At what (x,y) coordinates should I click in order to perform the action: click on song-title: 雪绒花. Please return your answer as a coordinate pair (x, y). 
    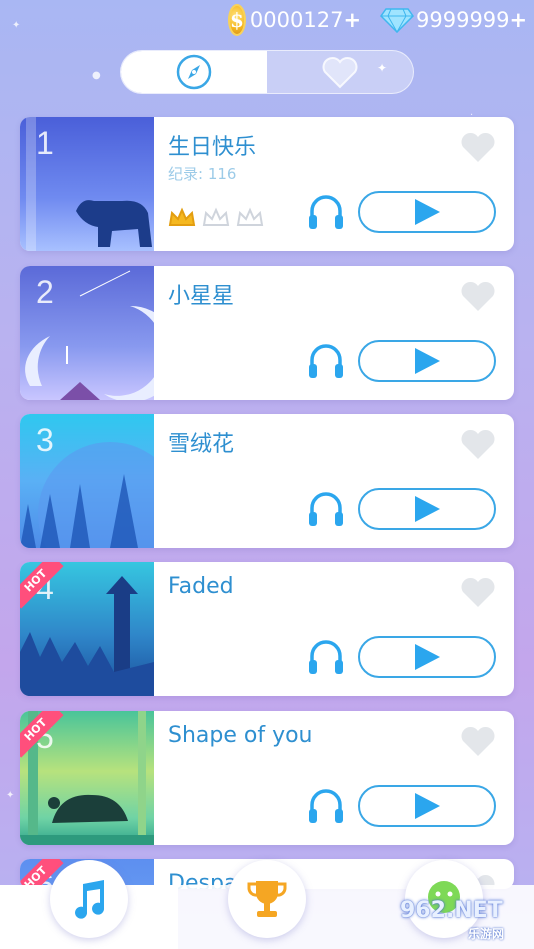
    Looking at the image, I should click on (201, 444).